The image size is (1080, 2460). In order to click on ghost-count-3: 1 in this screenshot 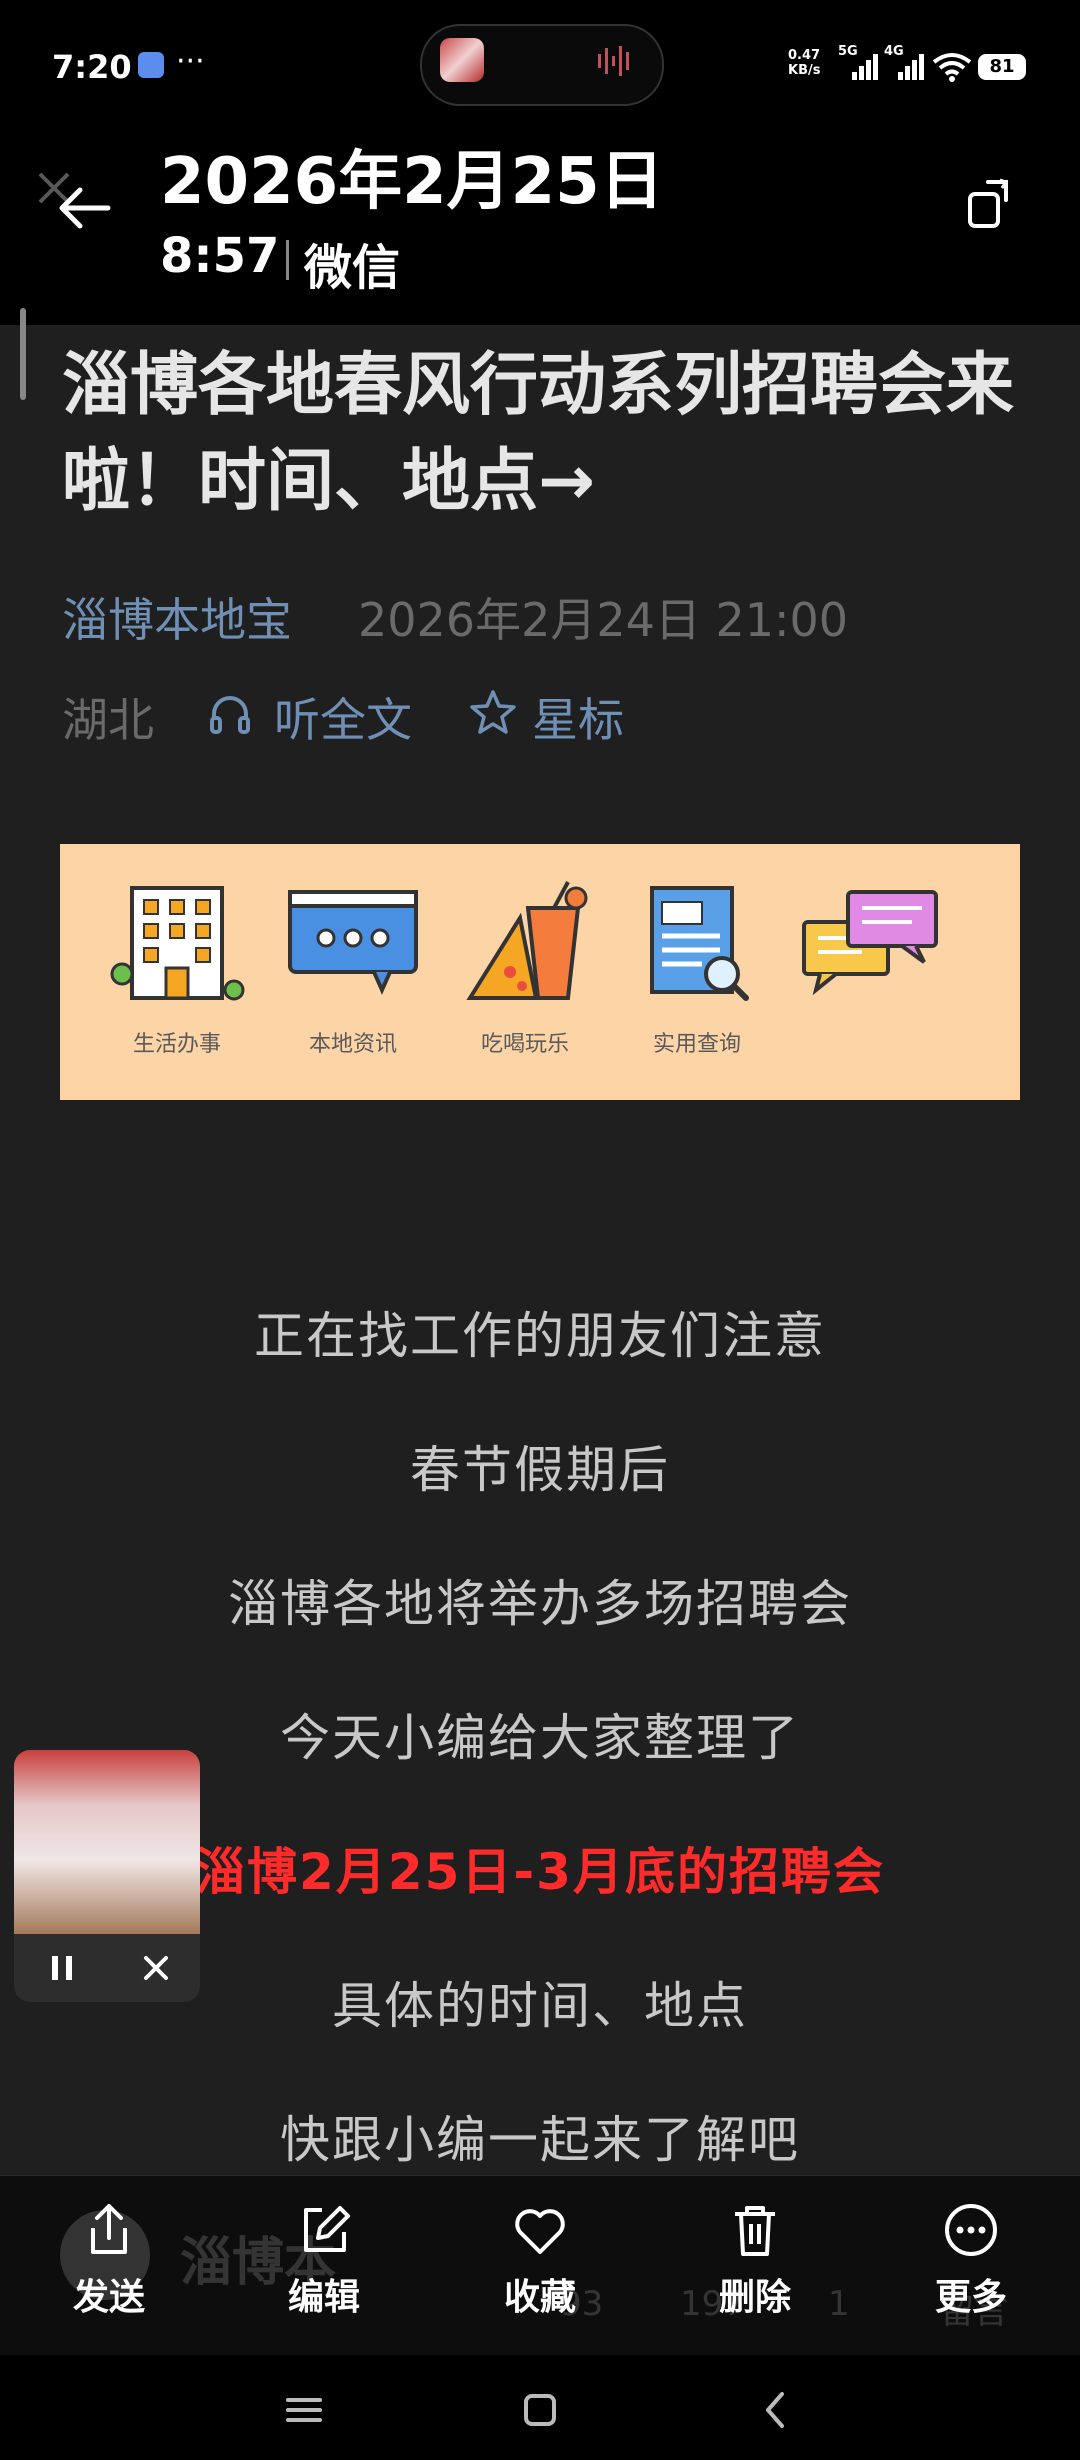, I will do `click(839, 2304)`.